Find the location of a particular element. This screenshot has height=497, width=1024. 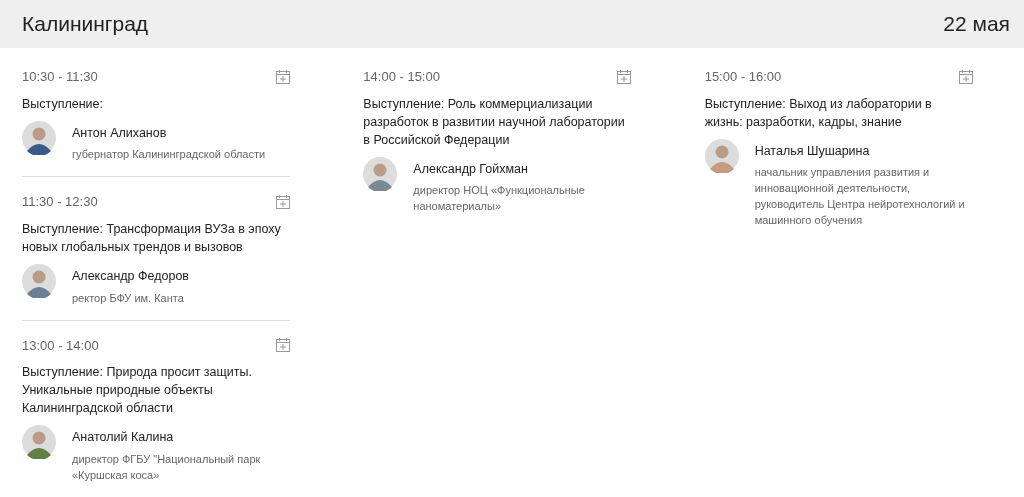

speaker-name: Анатолий Калина is located at coordinates (123, 437).